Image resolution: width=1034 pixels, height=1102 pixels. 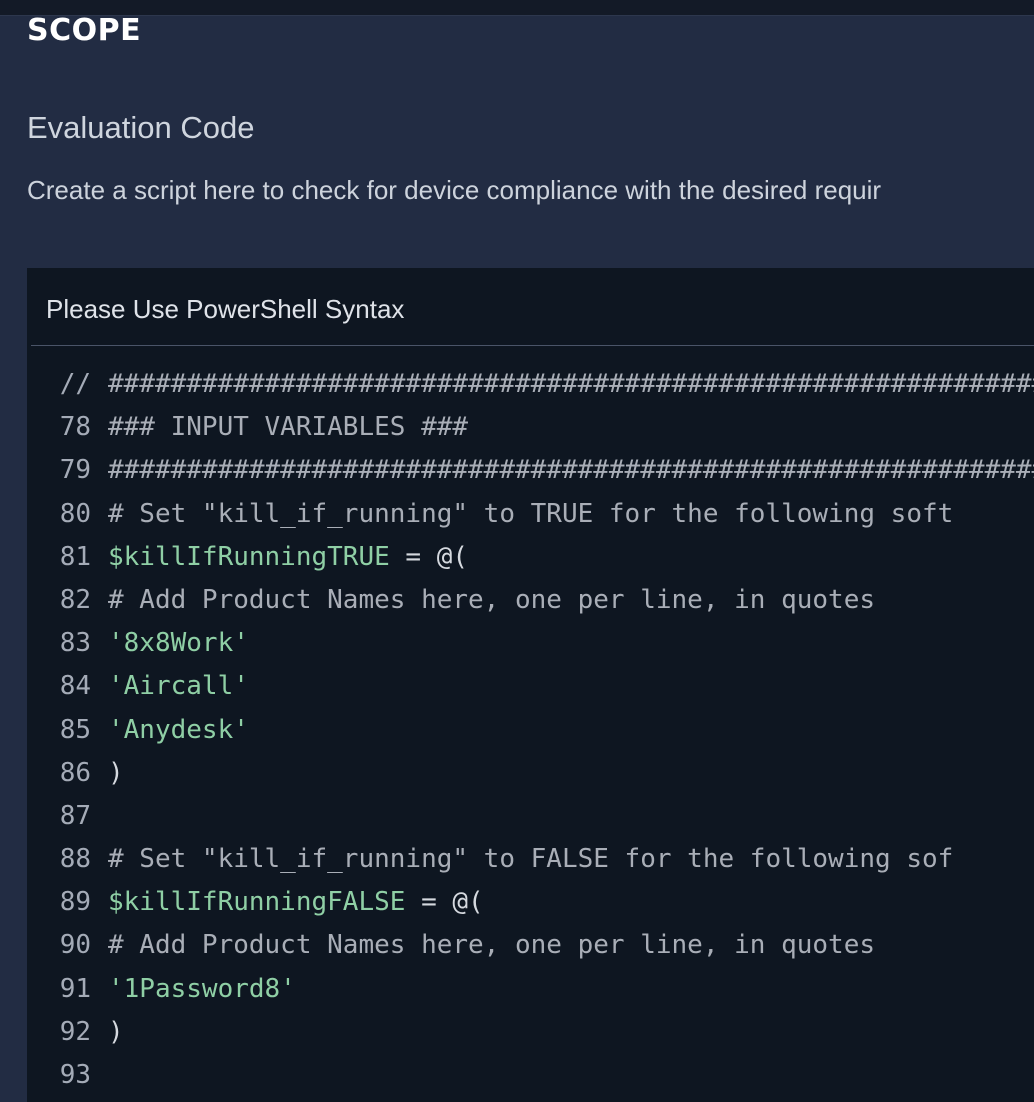 I want to click on section-title: Evaluation Code, so click(x=141, y=127).